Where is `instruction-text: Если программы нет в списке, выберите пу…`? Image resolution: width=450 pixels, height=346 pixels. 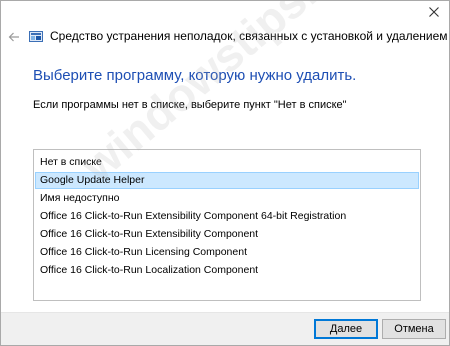
instruction-text: Если программы нет в списке, выберите пу… is located at coordinates (190, 105).